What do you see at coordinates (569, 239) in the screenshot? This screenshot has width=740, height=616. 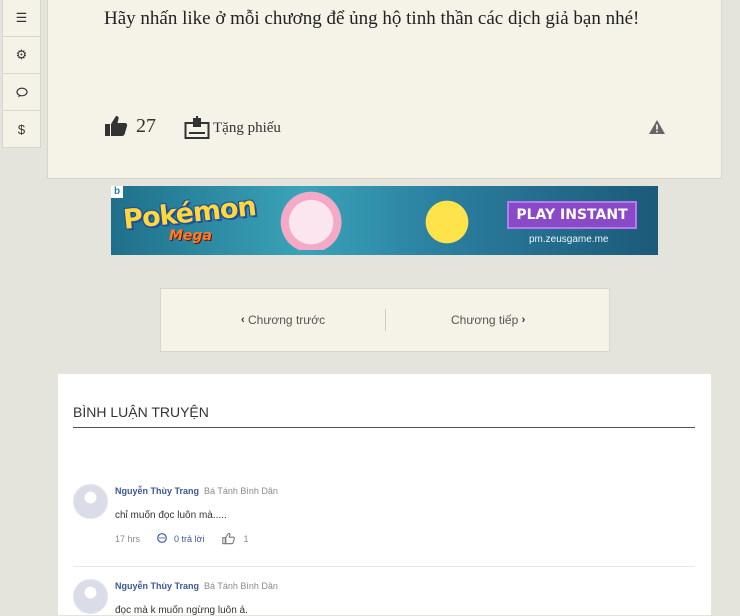 I see `banner-url: pm.zeusgame.me` at bounding box center [569, 239].